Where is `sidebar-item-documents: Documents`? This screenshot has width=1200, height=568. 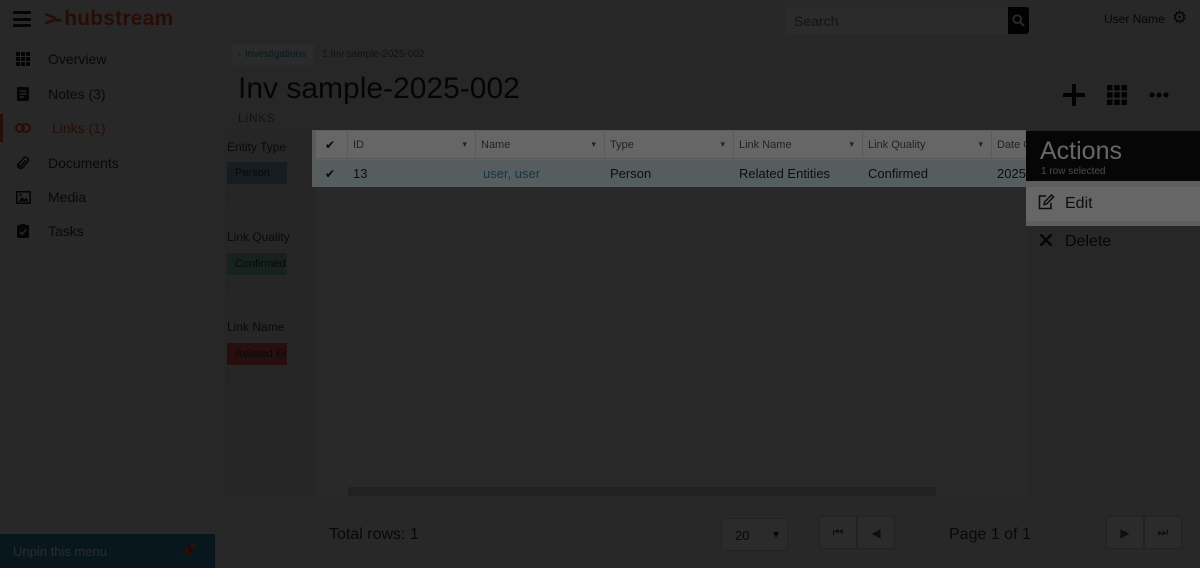
sidebar-item-documents: Documents is located at coordinates (107, 163).